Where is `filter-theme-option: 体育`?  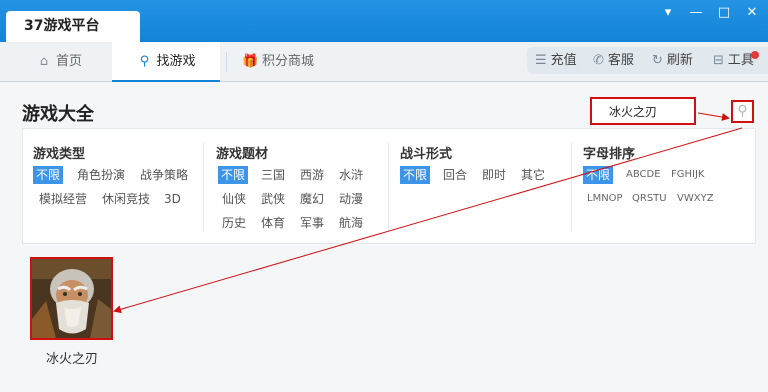
filter-theme-option: 体育 is located at coordinates (273, 223).